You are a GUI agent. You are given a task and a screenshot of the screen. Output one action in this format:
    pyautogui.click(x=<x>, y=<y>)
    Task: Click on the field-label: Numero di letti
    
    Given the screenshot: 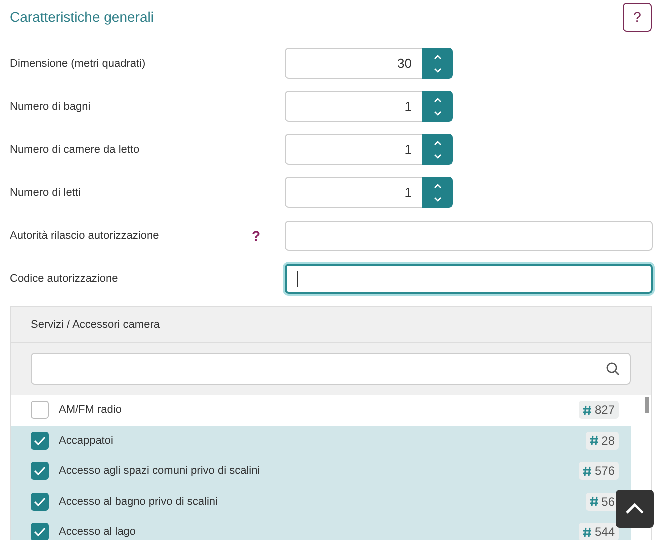 What is the action you would take?
    pyautogui.click(x=46, y=192)
    